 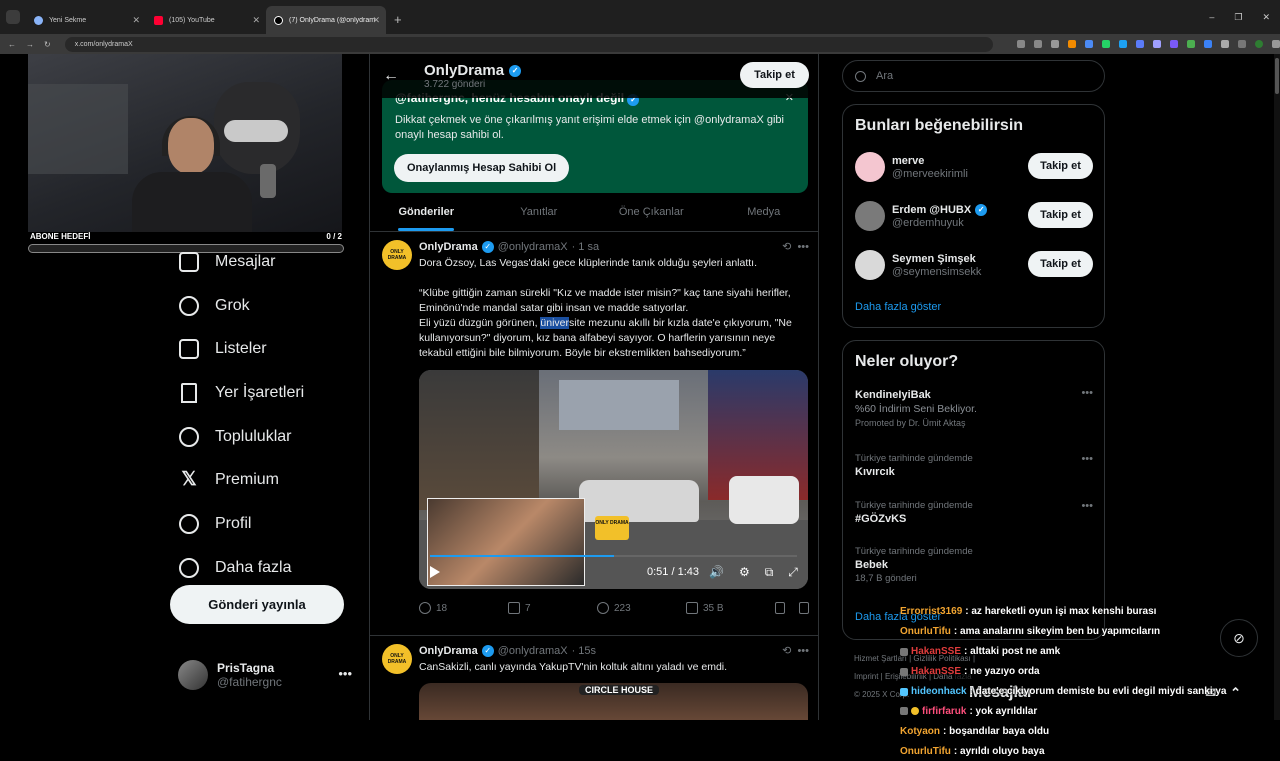 What do you see at coordinates (1055, 44) in the screenshot?
I see `star-icon` at bounding box center [1055, 44].